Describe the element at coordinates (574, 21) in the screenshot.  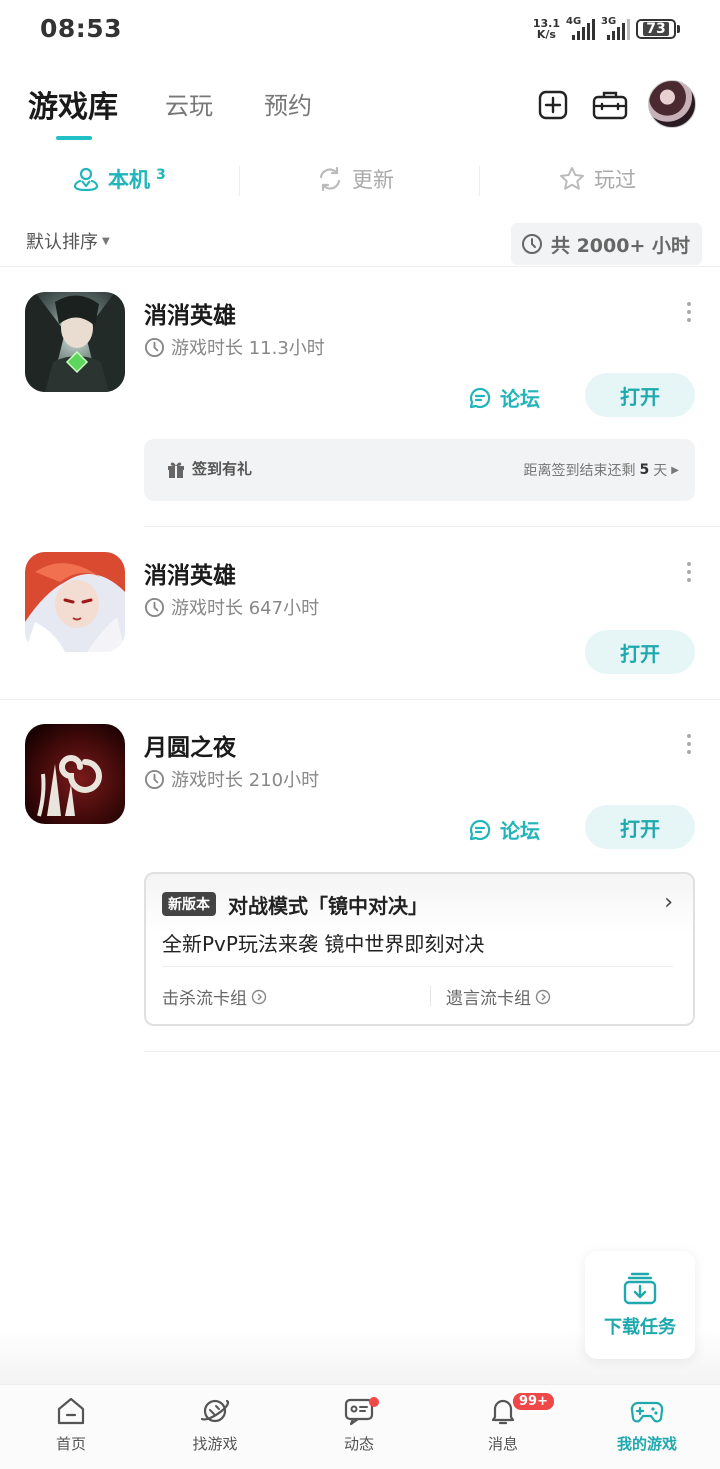
I see `sim1-label: 4G` at that location.